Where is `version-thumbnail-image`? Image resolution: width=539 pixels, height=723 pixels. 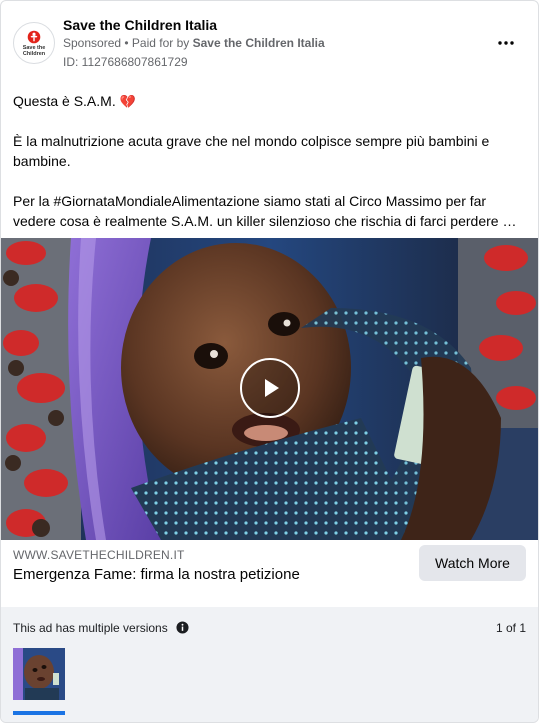
version-thumbnail-image is located at coordinates (39, 674).